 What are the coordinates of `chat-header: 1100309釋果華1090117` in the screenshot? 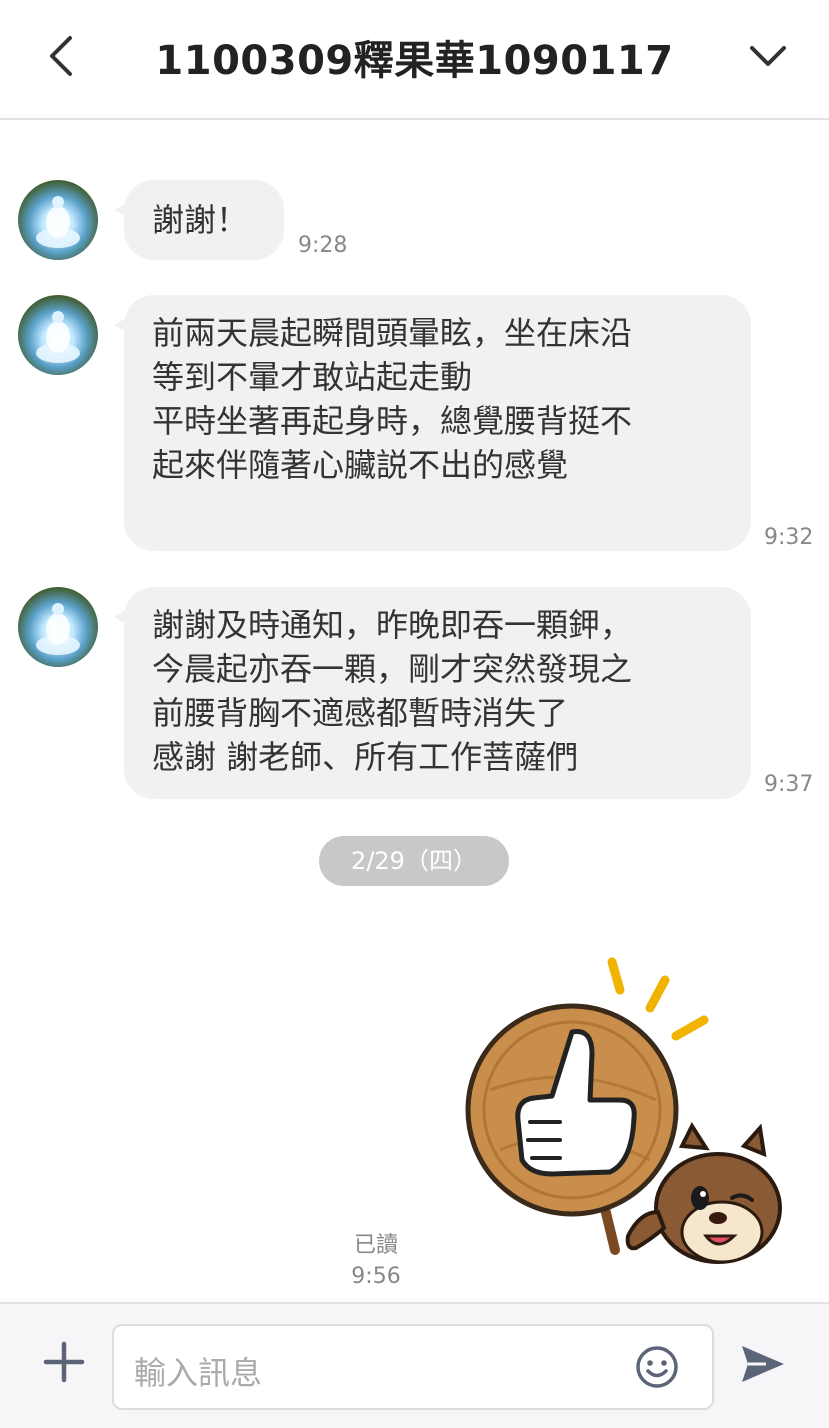 It's located at (414, 60).